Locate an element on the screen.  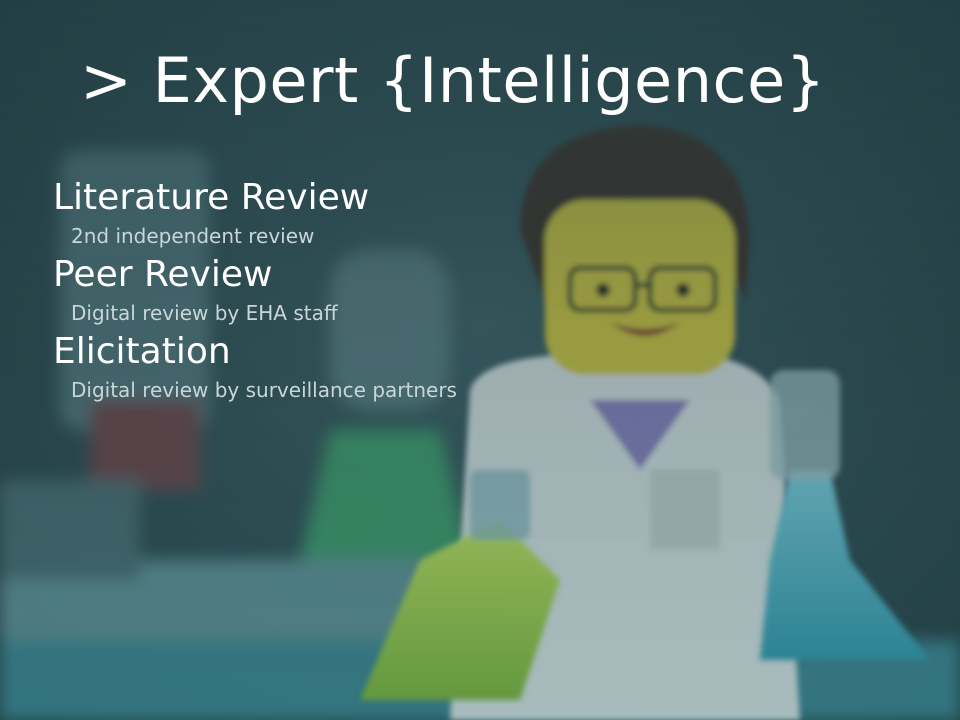
item-heading: Elicitation is located at coordinates (142, 351).